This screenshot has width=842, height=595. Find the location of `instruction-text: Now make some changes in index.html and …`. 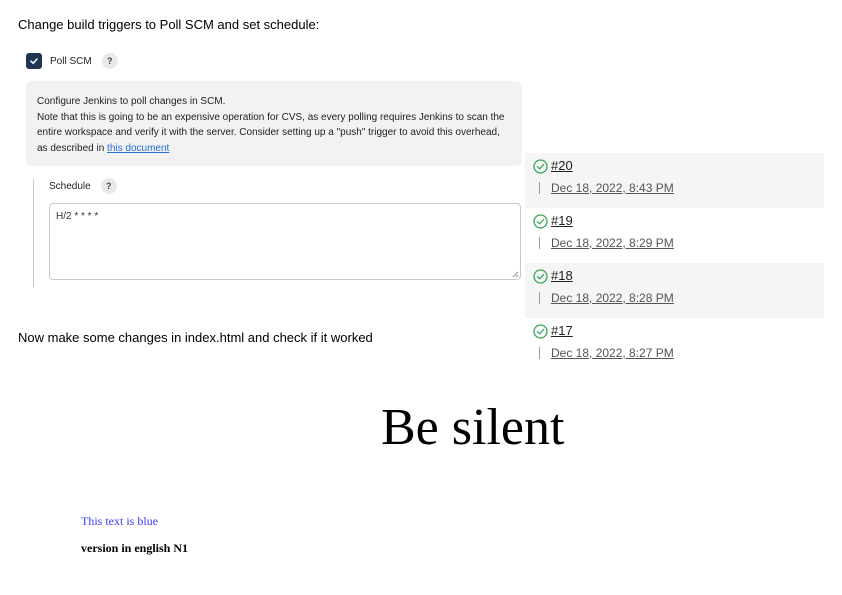

instruction-text: Now make some changes in index.html and … is located at coordinates (195, 337).